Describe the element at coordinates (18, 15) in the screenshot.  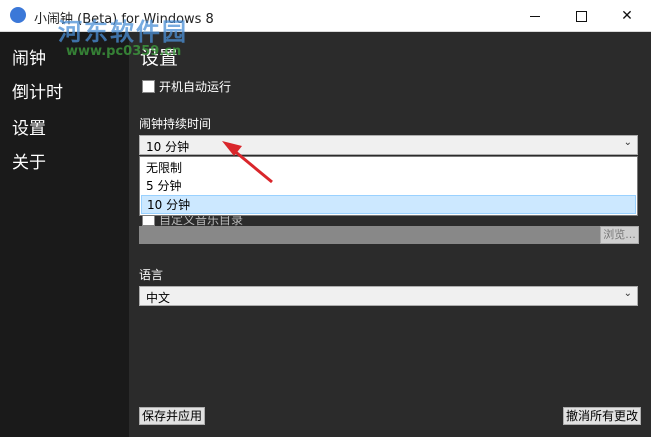
I see `alarm-clock-icon` at that location.